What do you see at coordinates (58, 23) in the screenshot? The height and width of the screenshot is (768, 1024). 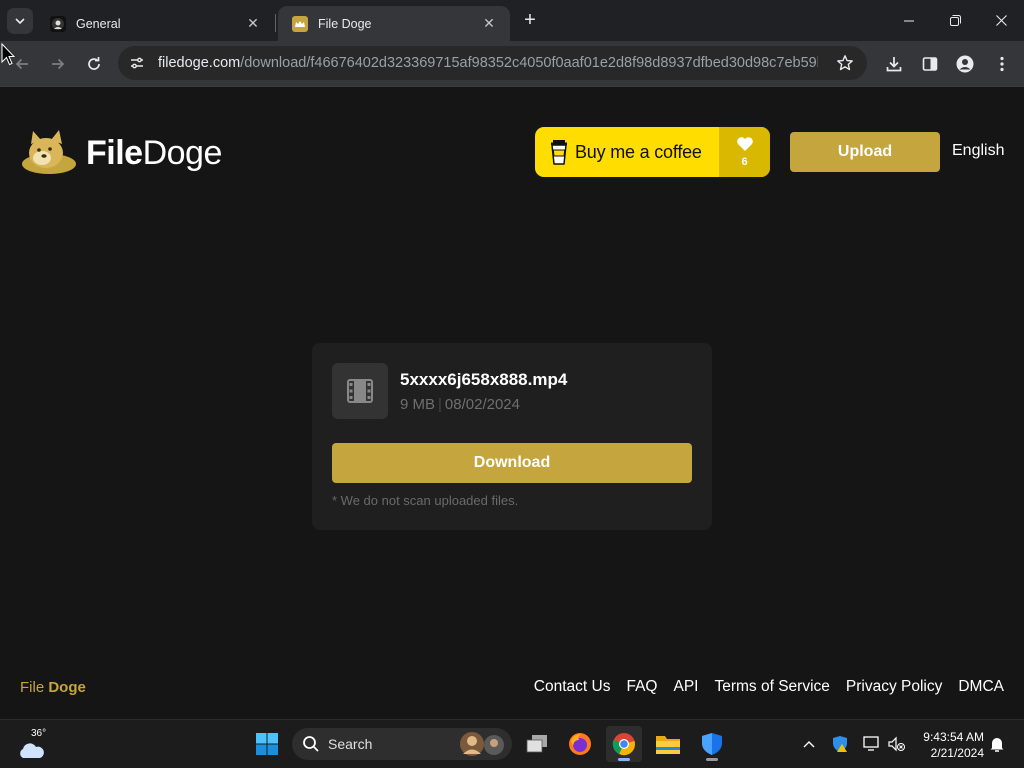 I see `general-favicon-icon` at bounding box center [58, 23].